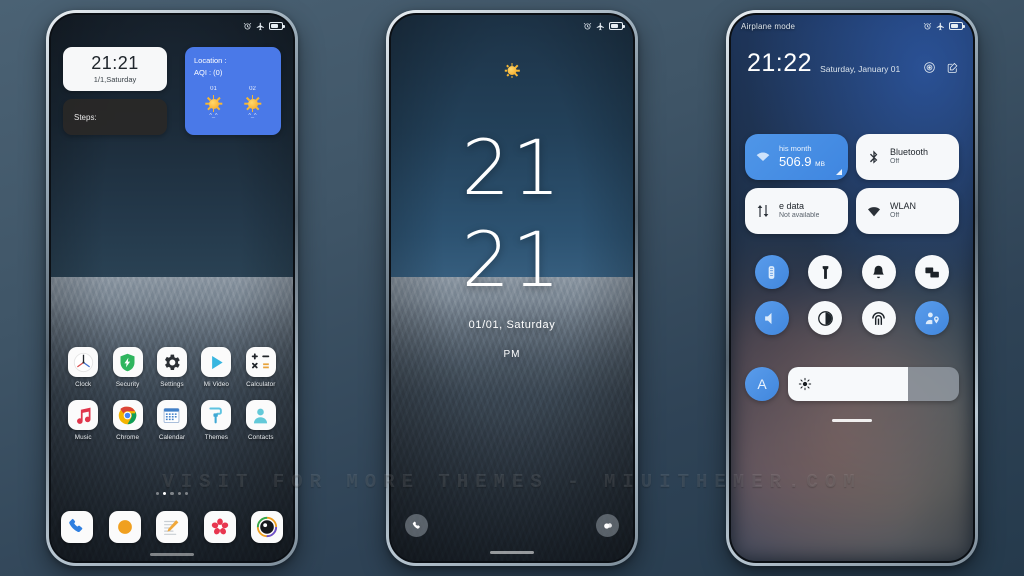 This screenshot has width=1024, height=576. I want to click on app-calculator: Calculator, so click(261, 367).